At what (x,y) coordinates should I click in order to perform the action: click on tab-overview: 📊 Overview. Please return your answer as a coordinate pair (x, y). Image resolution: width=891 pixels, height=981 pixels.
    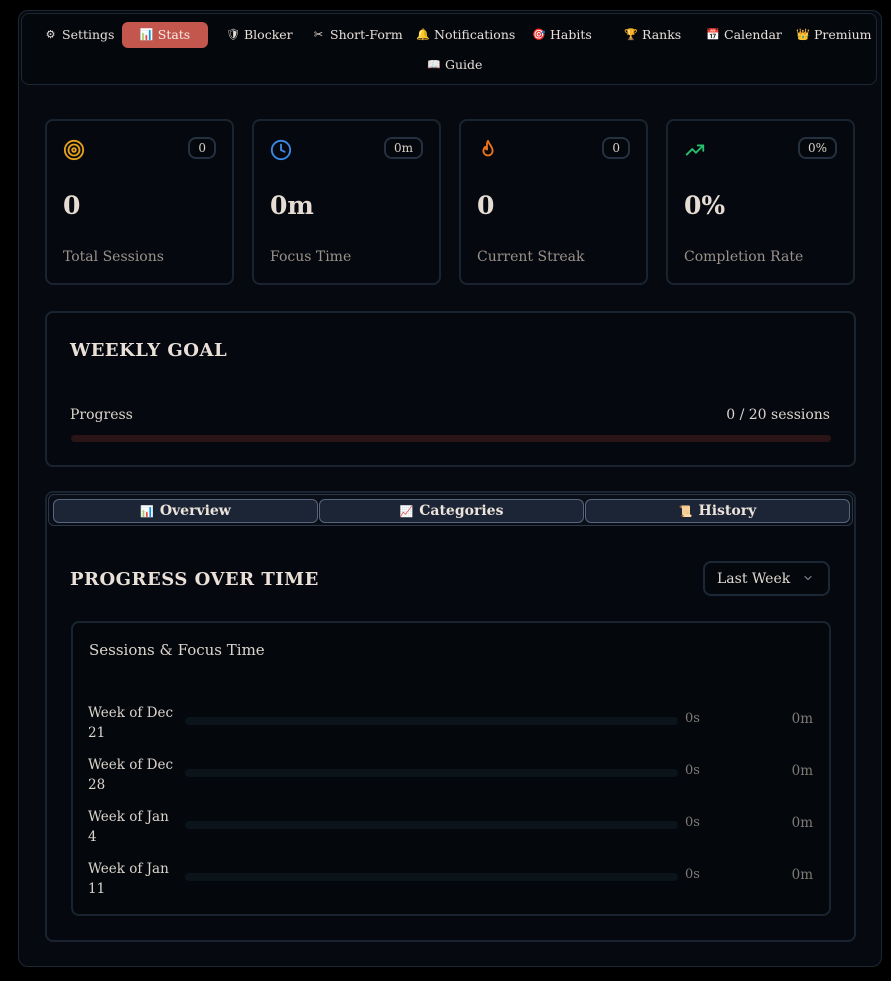
    Looking at the image, I should click on (185, 511).